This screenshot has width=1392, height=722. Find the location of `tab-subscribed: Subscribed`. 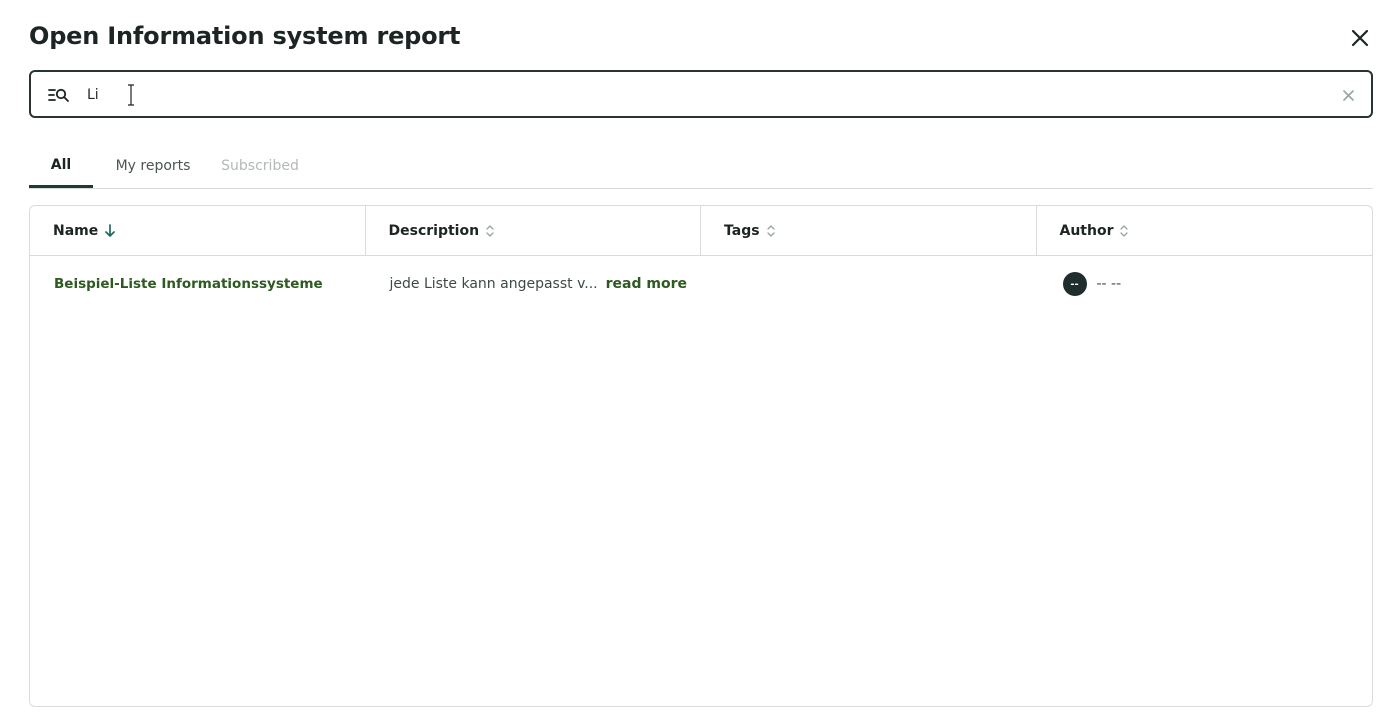

tab-subscribed: Subscribed is located at coordinates (260, 166).